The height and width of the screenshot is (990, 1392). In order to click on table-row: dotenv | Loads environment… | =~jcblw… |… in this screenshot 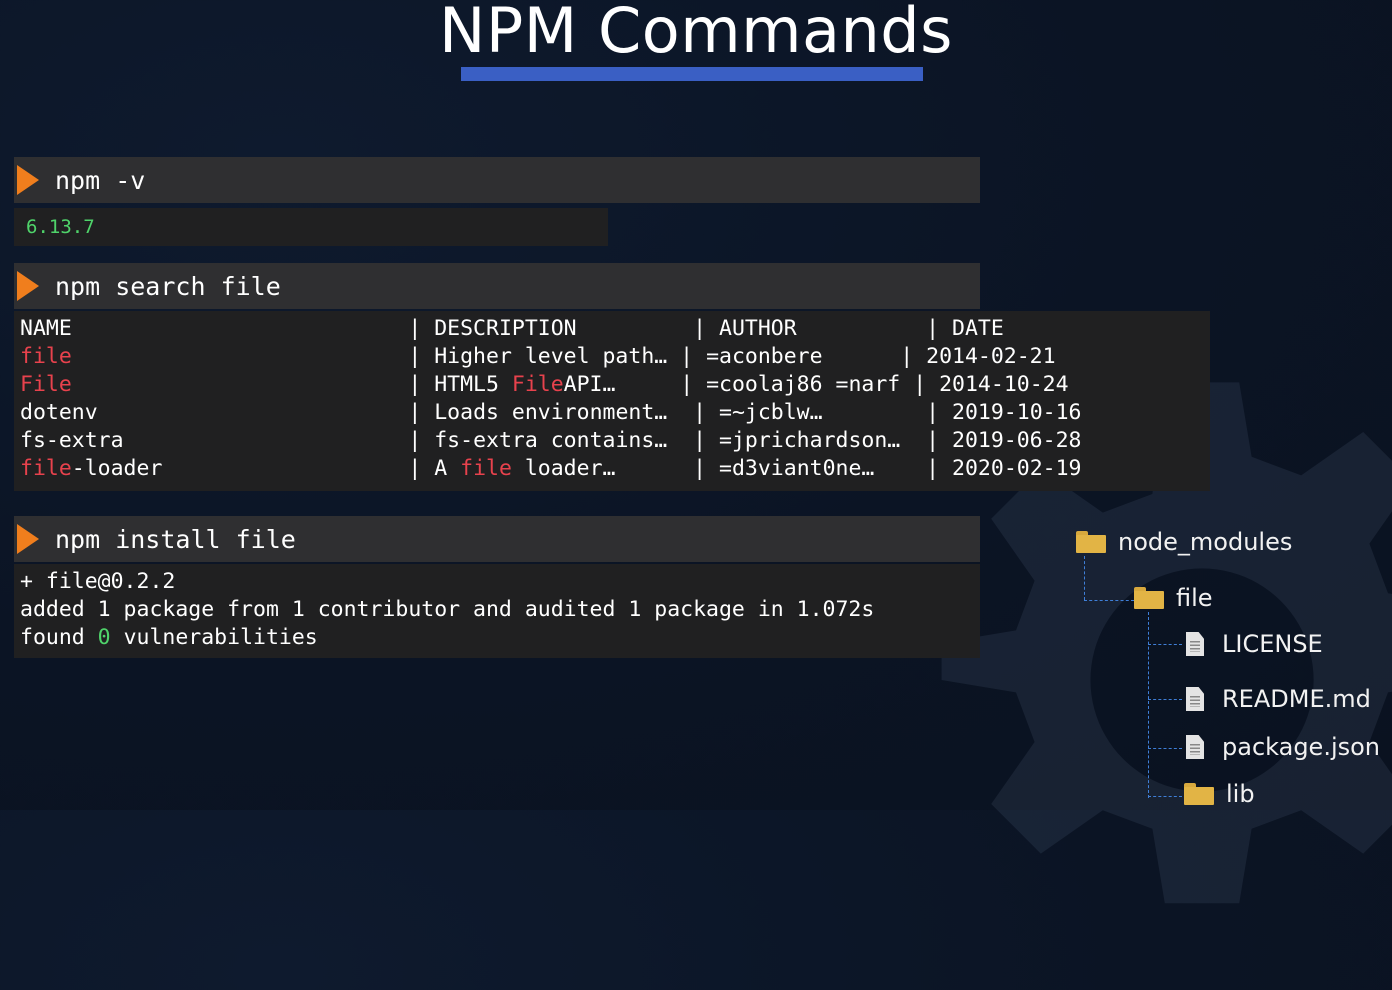, I will do `click(551, 412)`.